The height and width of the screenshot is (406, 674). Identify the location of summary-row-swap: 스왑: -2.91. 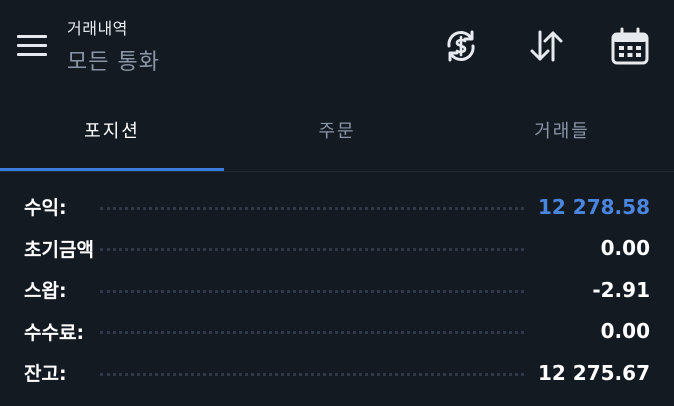
(337, 290).